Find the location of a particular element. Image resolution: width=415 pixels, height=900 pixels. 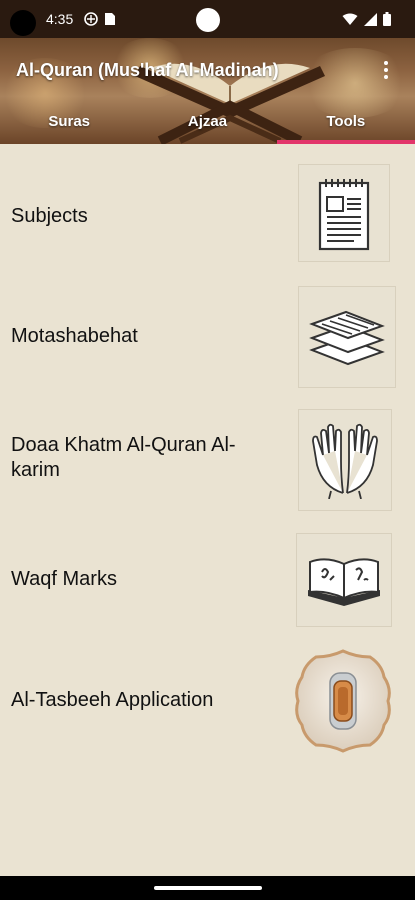

tab-ajzaa: Ajzaa is located at coordinates (207, 125).